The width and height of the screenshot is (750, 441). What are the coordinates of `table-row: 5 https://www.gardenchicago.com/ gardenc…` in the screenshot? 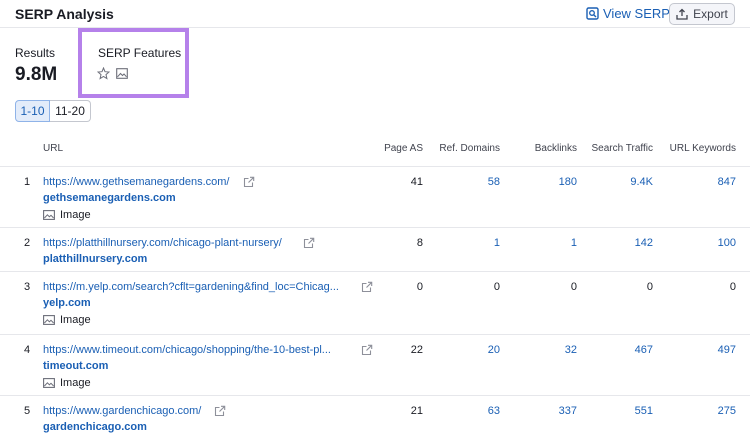 It's located at (375, 418).